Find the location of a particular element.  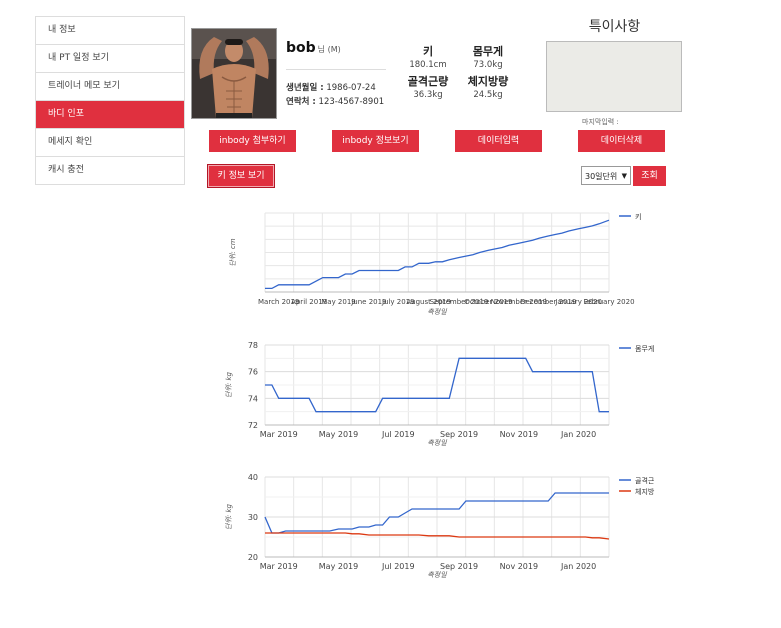

y-tick-label: 72 is located at coordinates (253, 425).